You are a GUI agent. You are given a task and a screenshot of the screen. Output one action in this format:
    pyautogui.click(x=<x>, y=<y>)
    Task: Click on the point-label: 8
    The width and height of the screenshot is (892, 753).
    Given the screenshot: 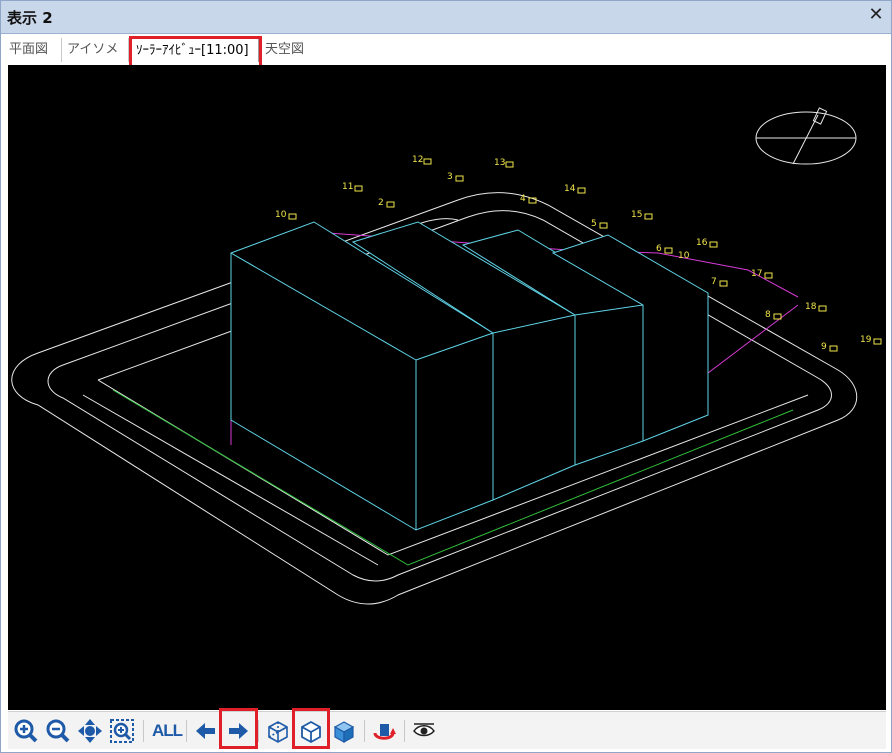 What is the action you would take?
    pyautogui.click(x=768, y=315)
    